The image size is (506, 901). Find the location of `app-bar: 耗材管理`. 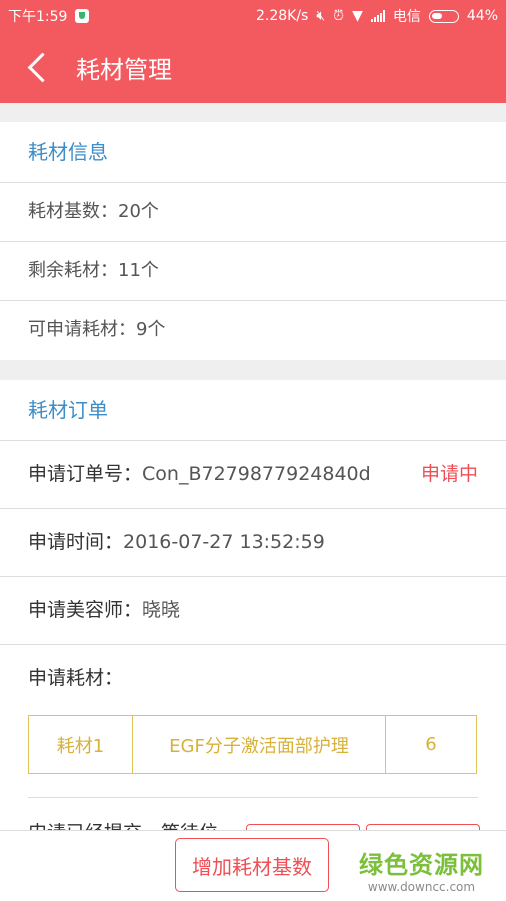

app-bar: 耗材管理 is located at coordinates (253, 66).